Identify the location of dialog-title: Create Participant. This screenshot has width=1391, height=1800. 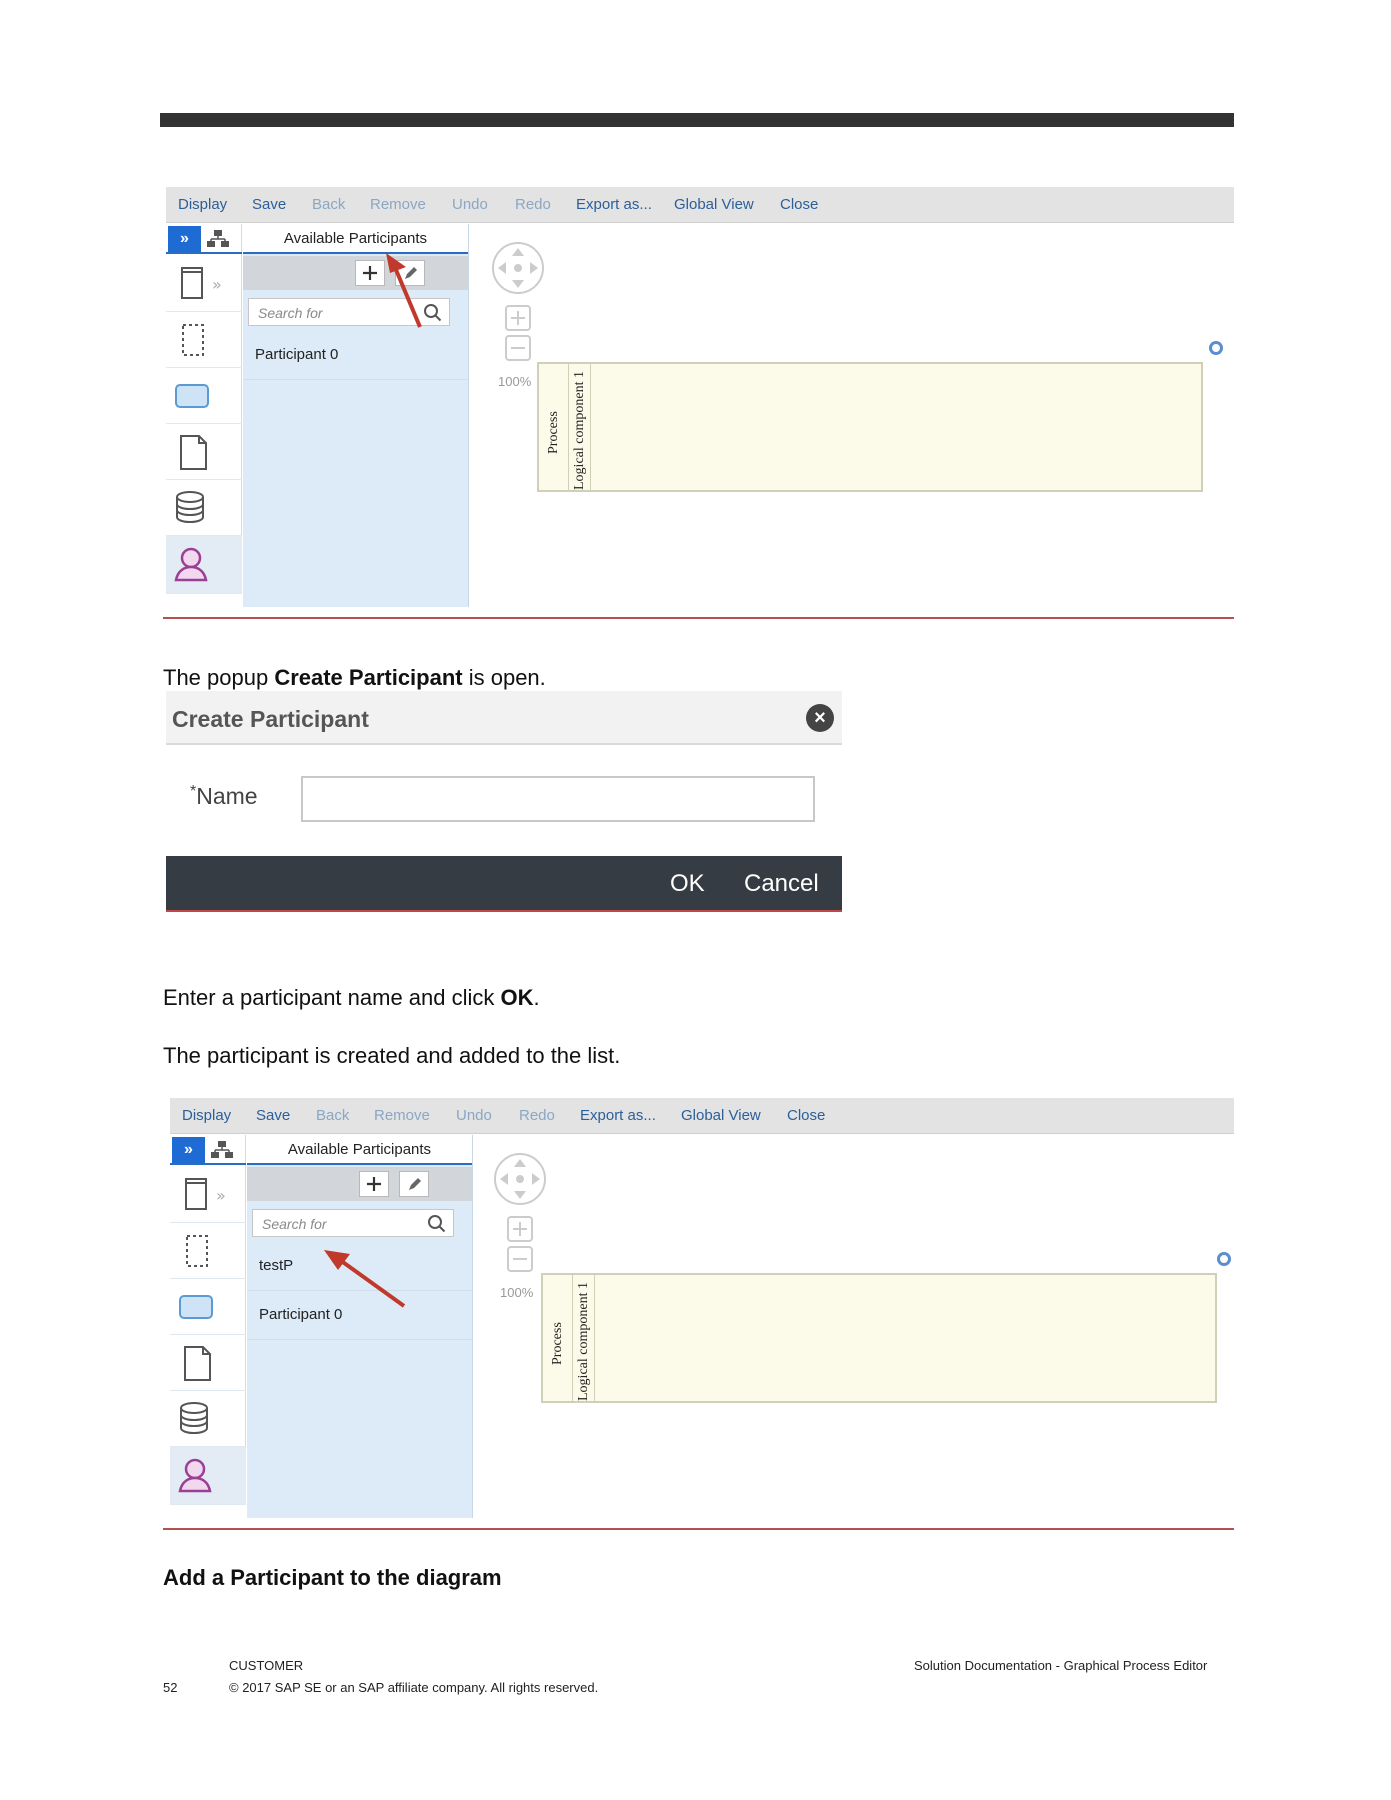
(270, 719).